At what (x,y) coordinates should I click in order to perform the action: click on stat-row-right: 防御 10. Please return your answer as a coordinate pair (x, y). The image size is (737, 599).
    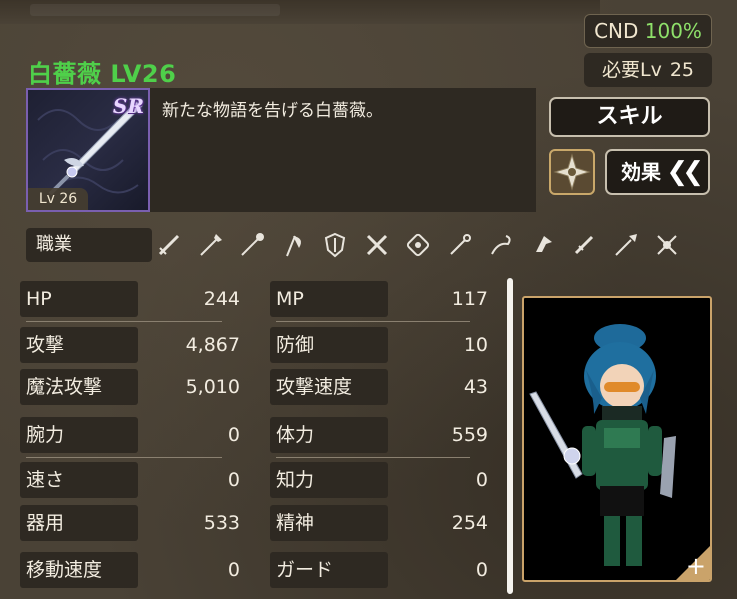
    Looking at the image, I should click on (379, 345).